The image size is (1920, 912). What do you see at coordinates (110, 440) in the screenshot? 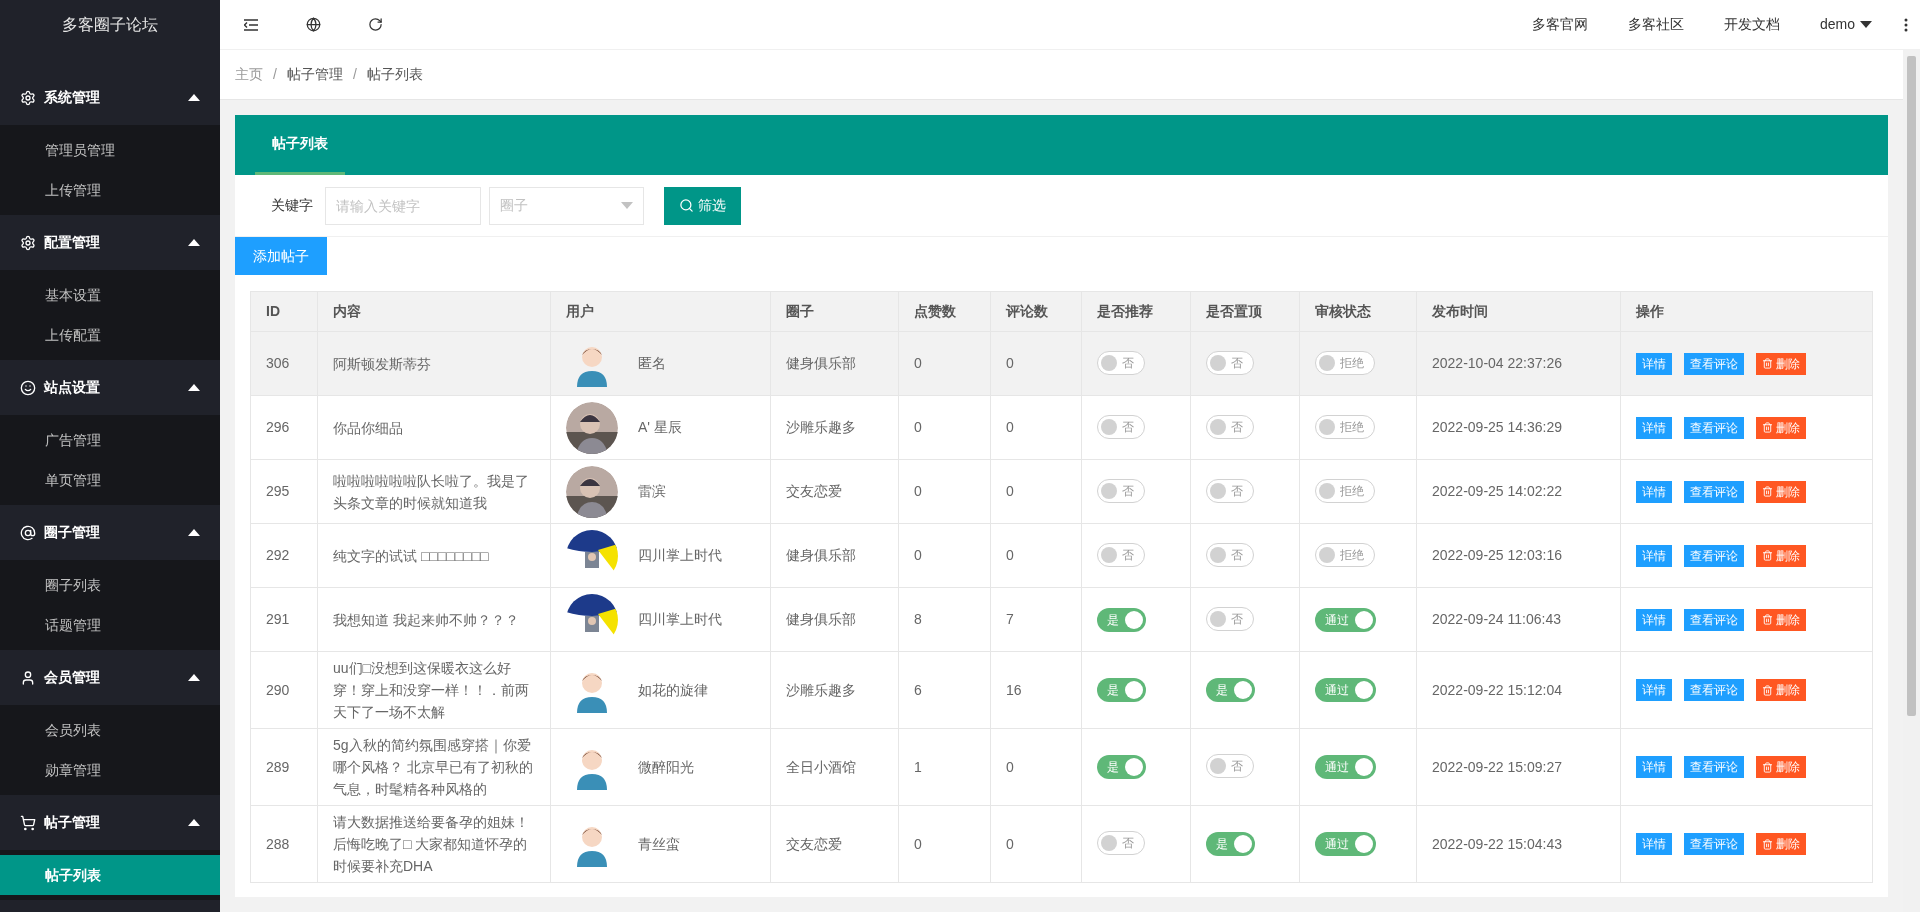
I see `menu-item: 广告管理` at bounding box center [110, 440].